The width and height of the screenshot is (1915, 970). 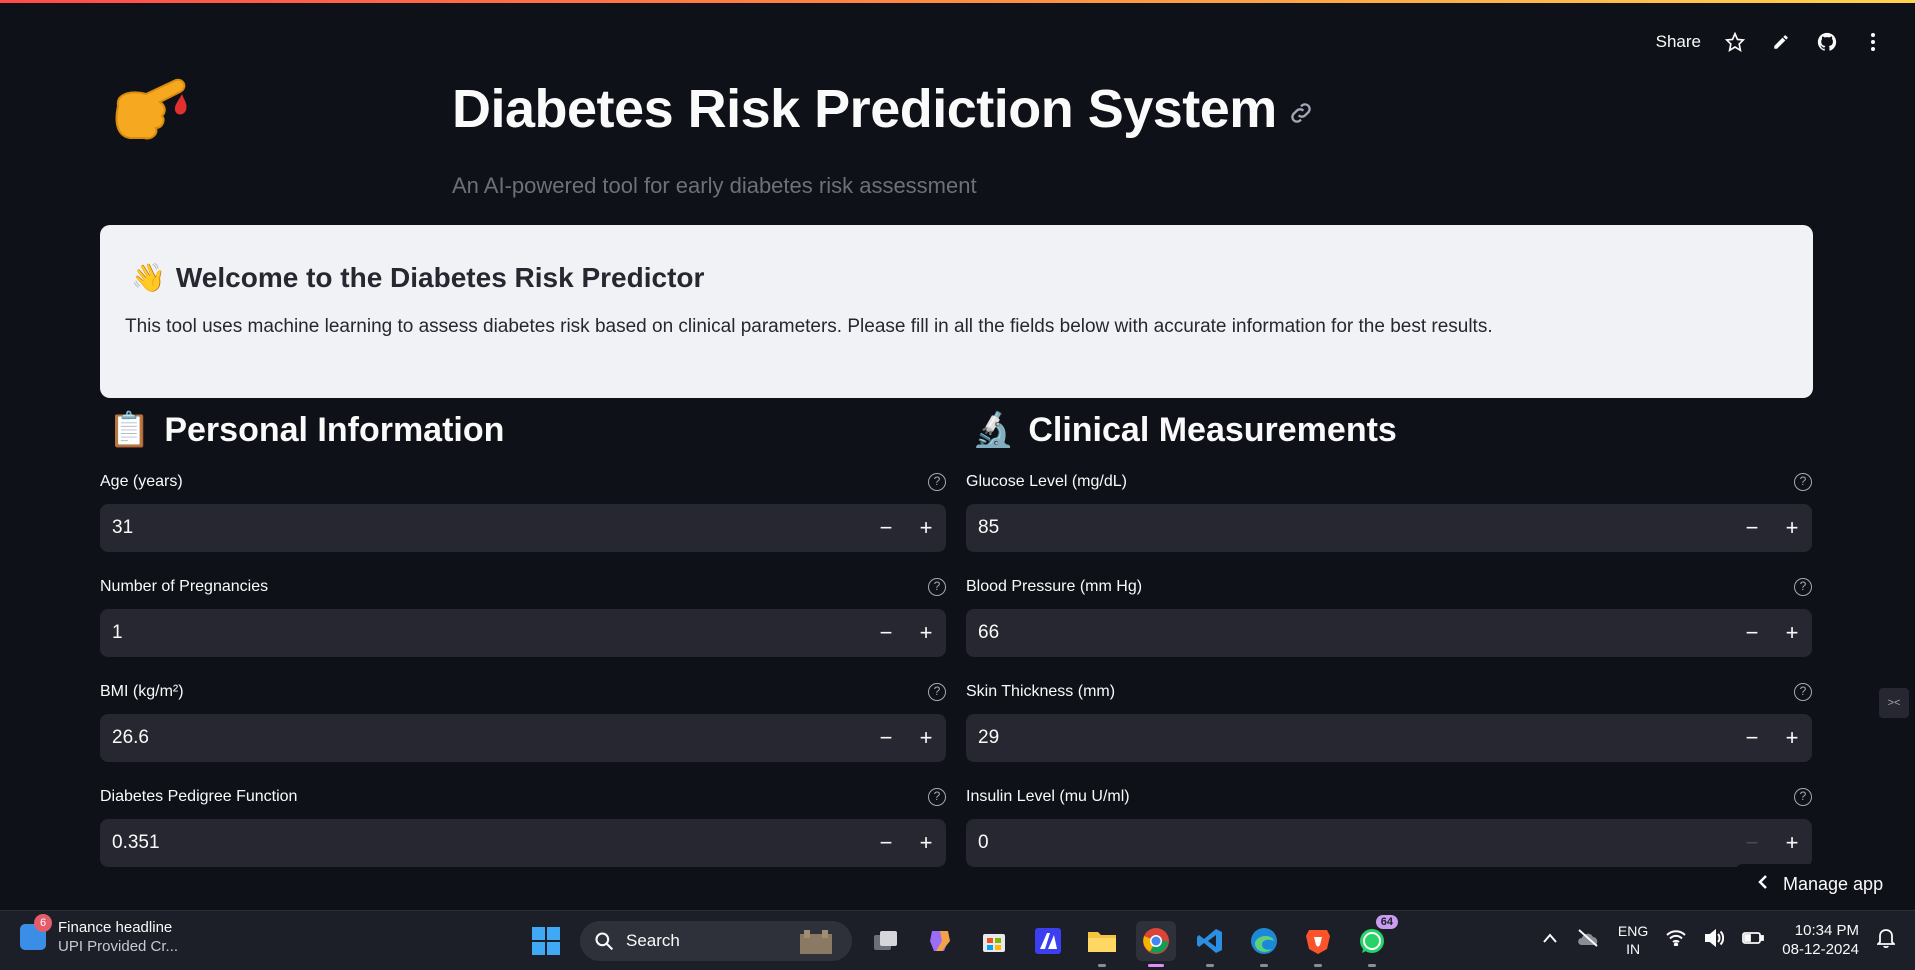 I want to click on number-value: 0, so click(x=1355, y=843).